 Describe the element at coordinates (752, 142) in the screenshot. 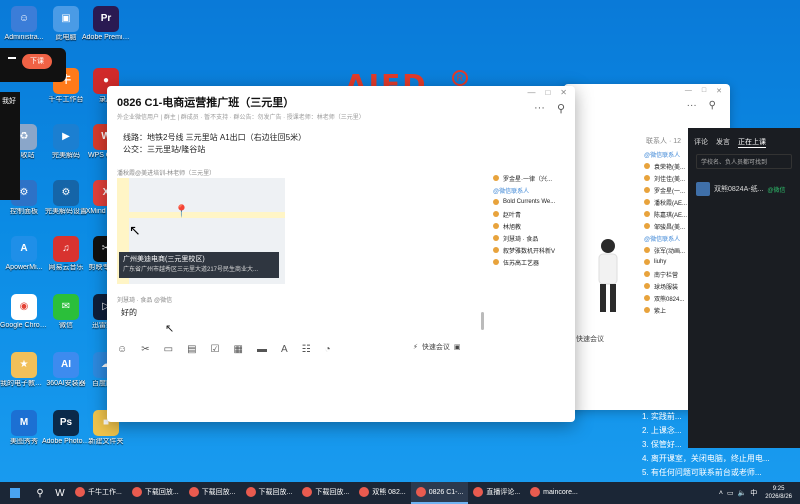

I see `tab-in-class: 正在上课` at that location.